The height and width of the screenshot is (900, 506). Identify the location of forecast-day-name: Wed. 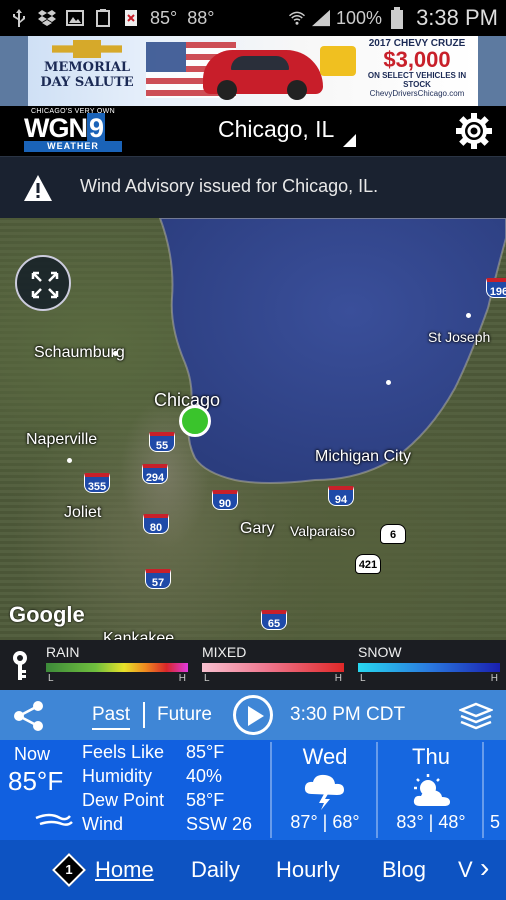
(325, 756).